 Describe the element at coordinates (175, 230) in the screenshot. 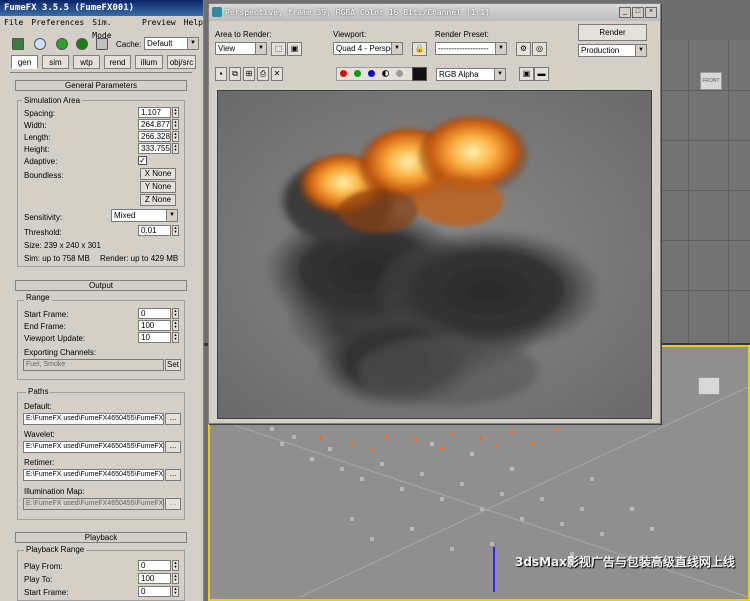

I see `threshold-spinner: ▲ ▼` at that location.